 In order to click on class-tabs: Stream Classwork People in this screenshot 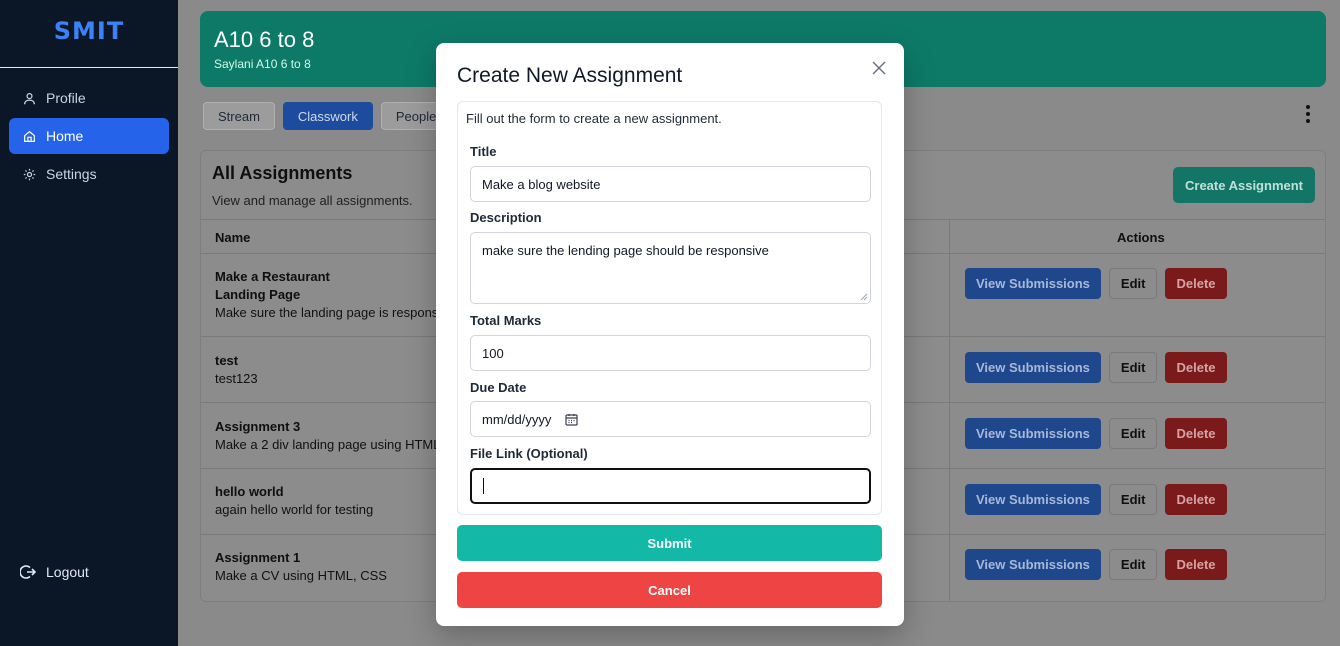, I will do `click(327, 116)`.